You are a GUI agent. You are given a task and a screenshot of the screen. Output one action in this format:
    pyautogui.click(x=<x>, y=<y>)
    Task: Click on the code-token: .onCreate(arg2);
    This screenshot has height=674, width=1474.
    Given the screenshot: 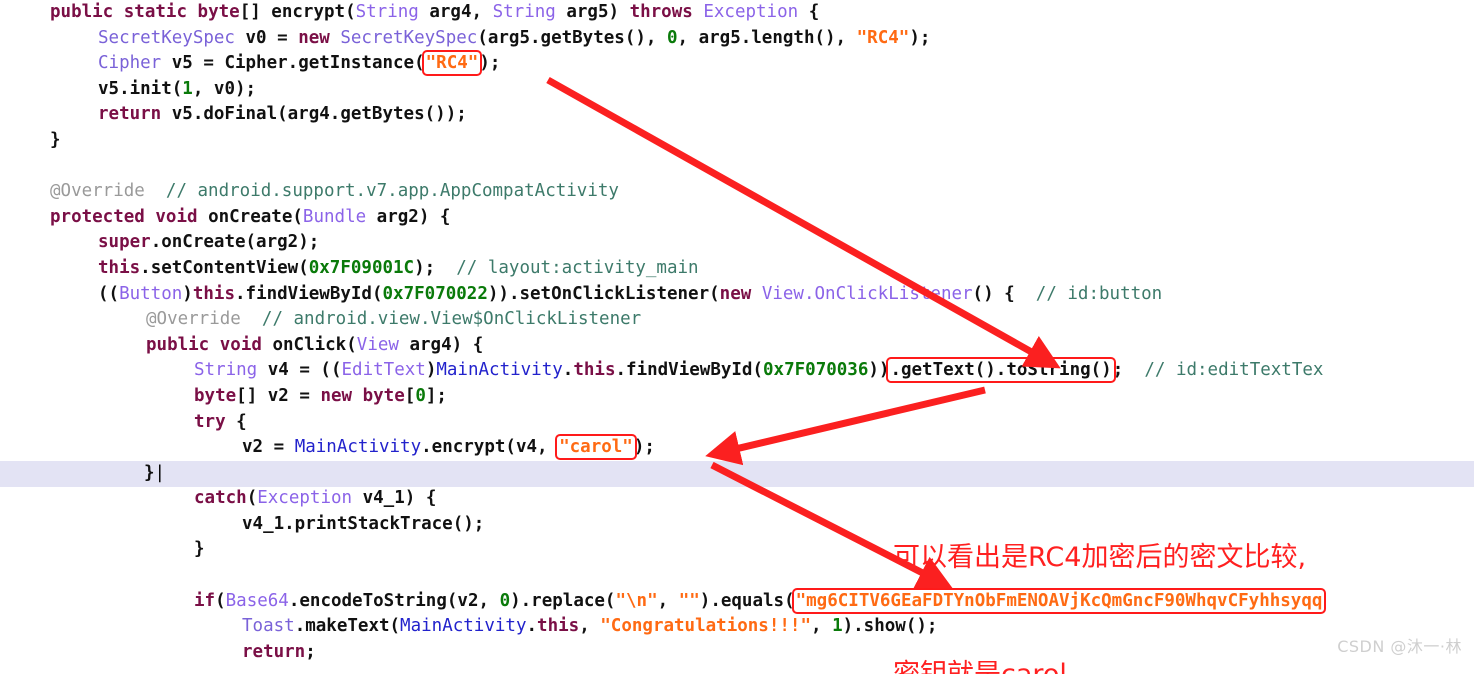 What is the action you would take?
    pyautogui.click(x=235, y=242)
    